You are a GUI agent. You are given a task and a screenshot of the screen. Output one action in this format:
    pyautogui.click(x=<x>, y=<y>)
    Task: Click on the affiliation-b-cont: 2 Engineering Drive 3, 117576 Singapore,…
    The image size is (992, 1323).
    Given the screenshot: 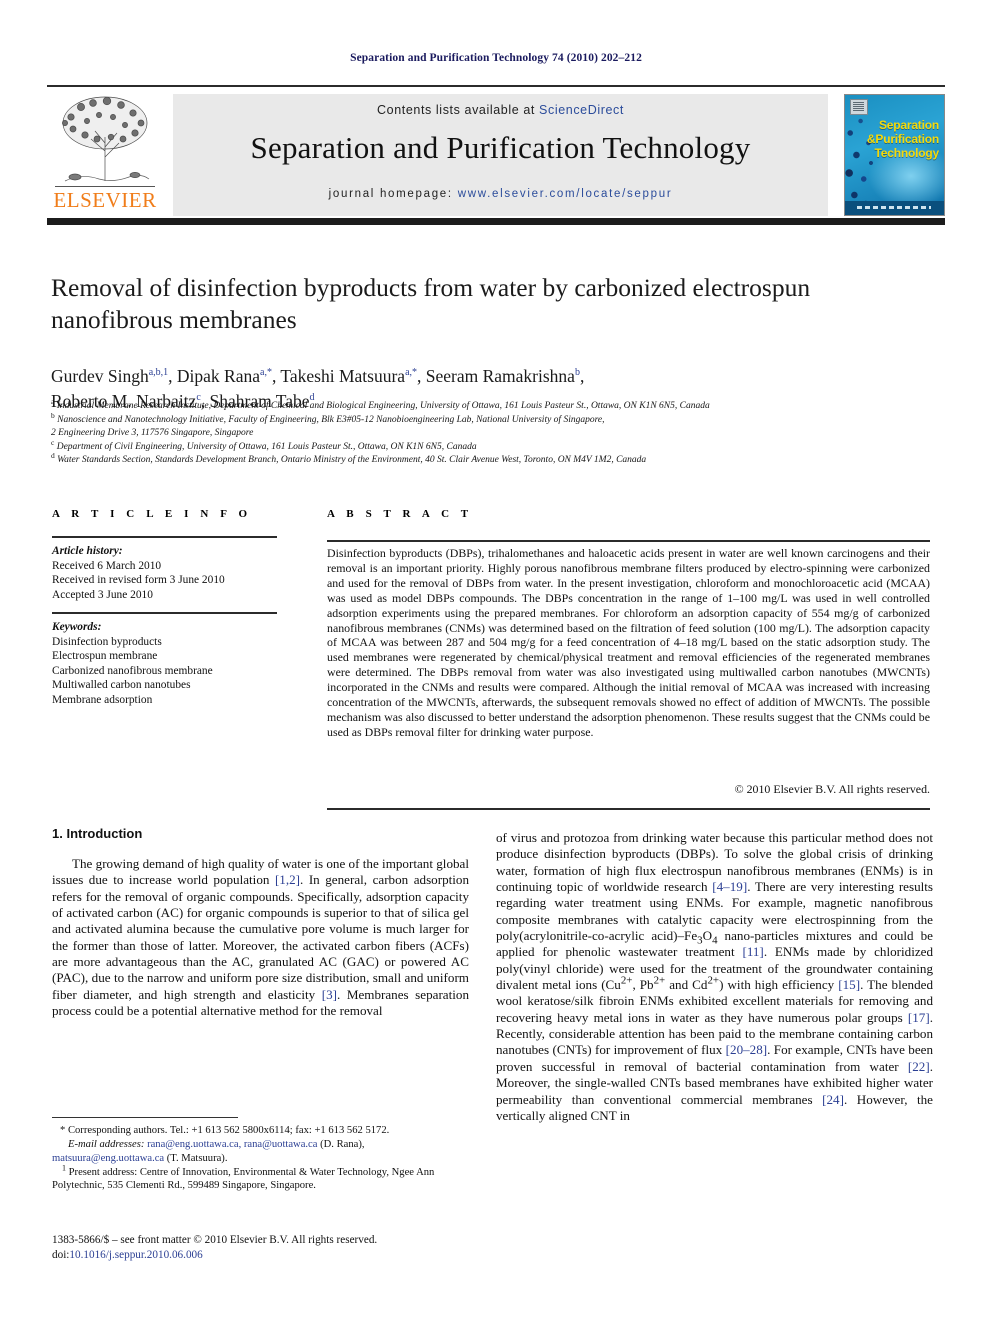 What is the action you would take?
    pyautogui.click(x=152, y=433)
    